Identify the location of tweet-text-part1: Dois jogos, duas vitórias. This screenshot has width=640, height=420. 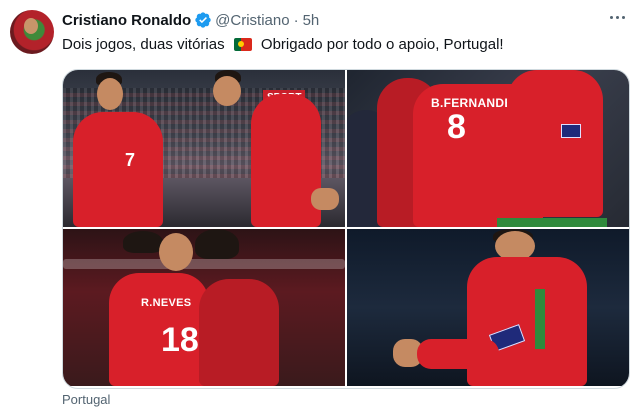
(143, 44).